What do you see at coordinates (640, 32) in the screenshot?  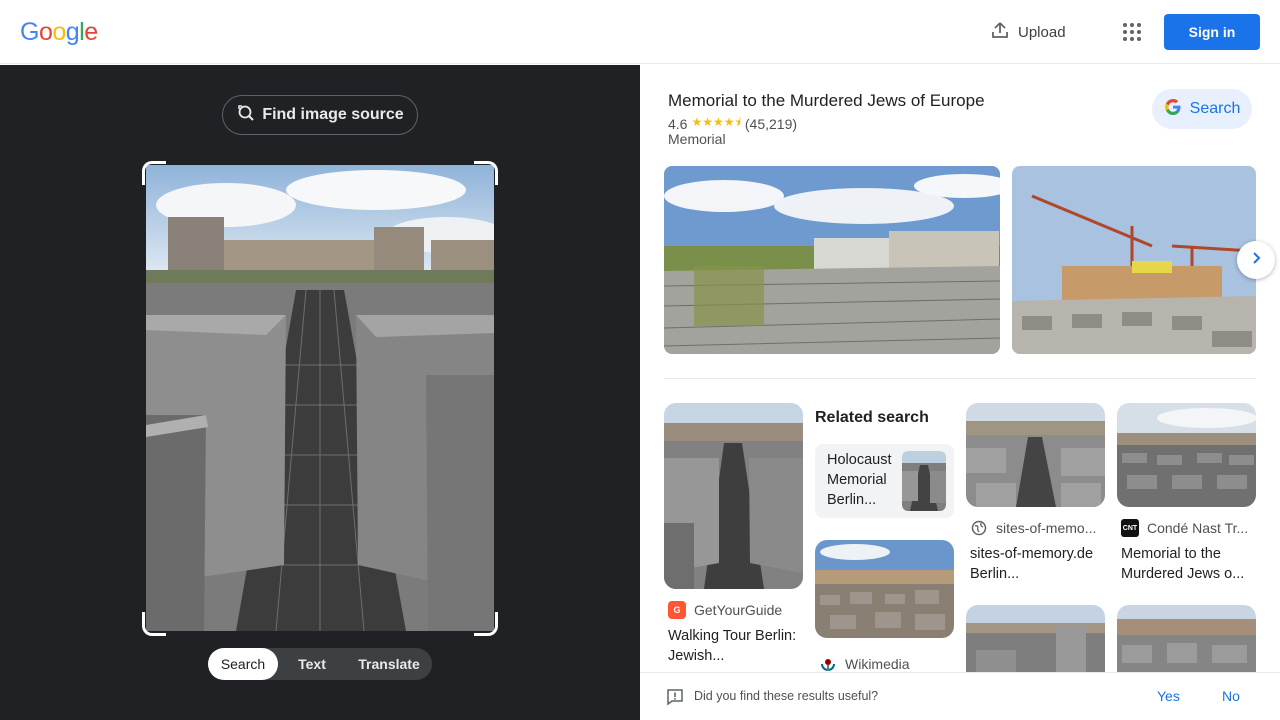 I see `top-bar: Google Upload Sign in` at bounding box center [640, 32].